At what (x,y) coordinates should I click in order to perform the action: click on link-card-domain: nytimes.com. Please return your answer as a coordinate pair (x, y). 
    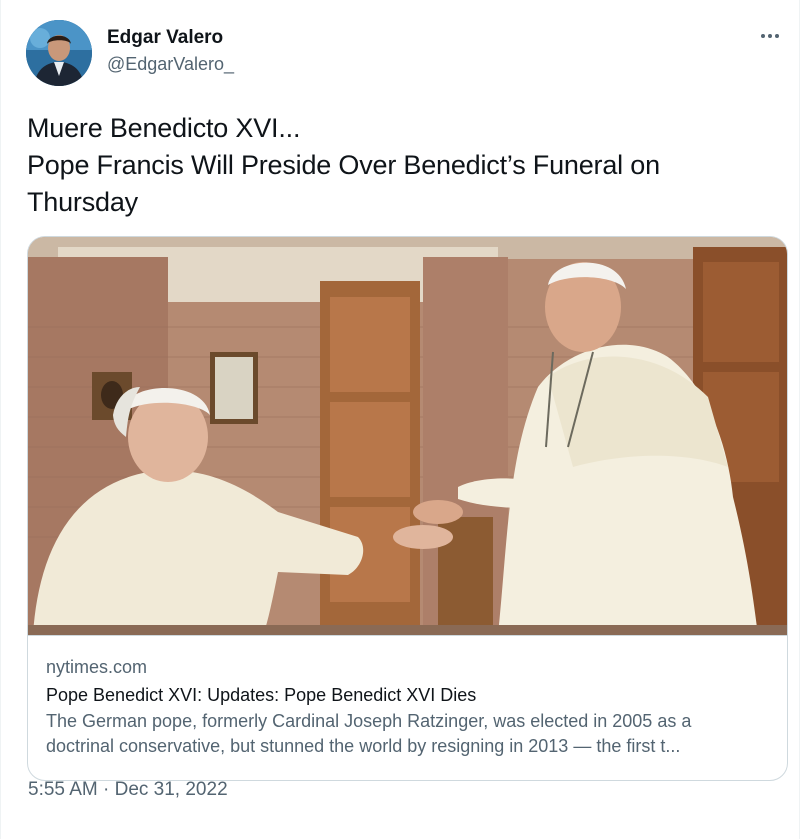
    Looking at the image, I should click on (97, 667).